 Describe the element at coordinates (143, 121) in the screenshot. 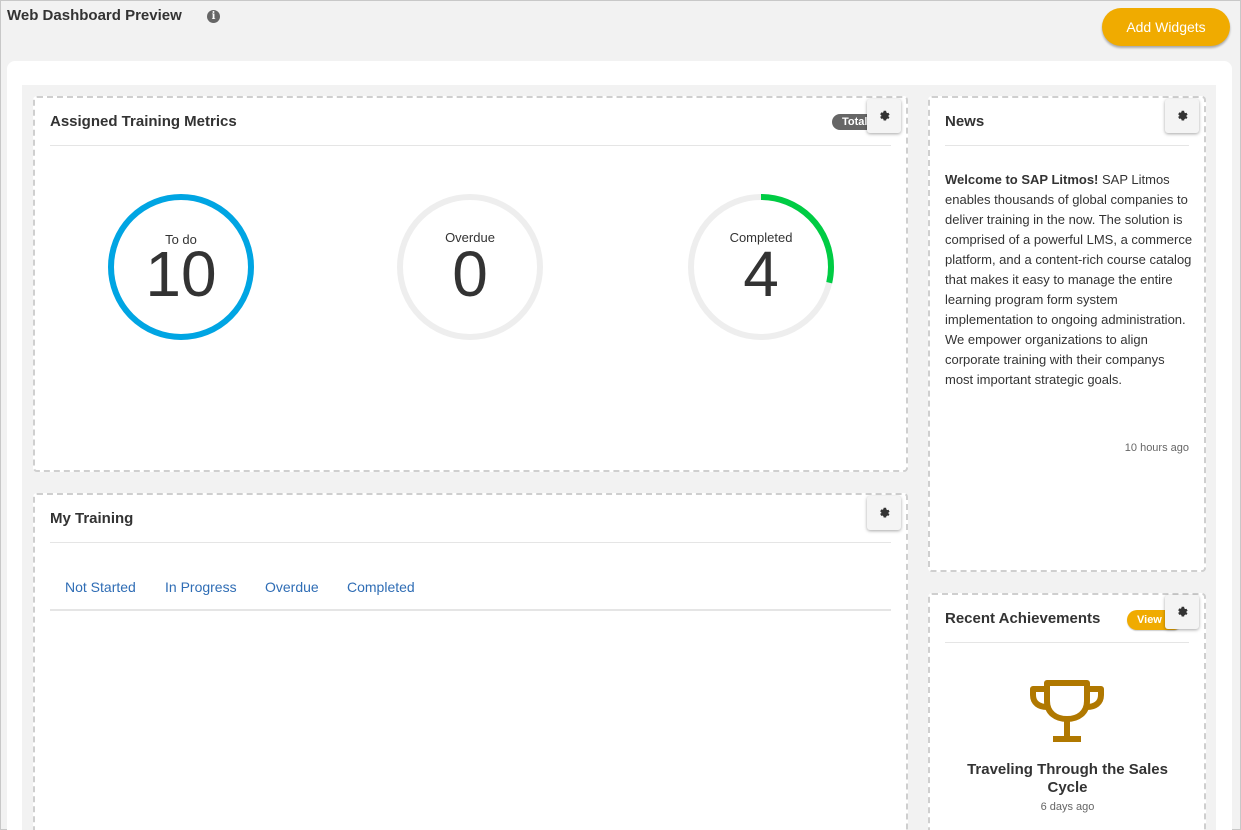

I see `metrics-widget-title: Assigned Training Metrics` at that location.